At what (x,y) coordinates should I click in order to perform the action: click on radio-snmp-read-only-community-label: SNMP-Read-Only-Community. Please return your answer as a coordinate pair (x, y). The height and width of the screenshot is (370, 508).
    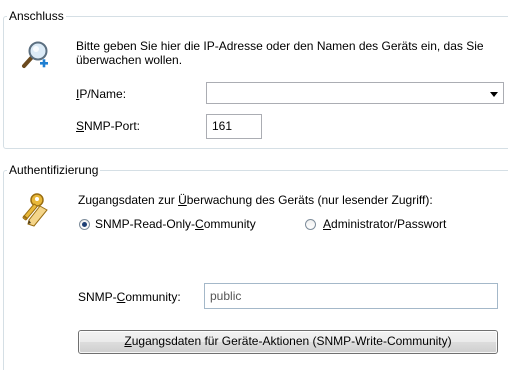
    Looking at the image, I should click on (175, 224).